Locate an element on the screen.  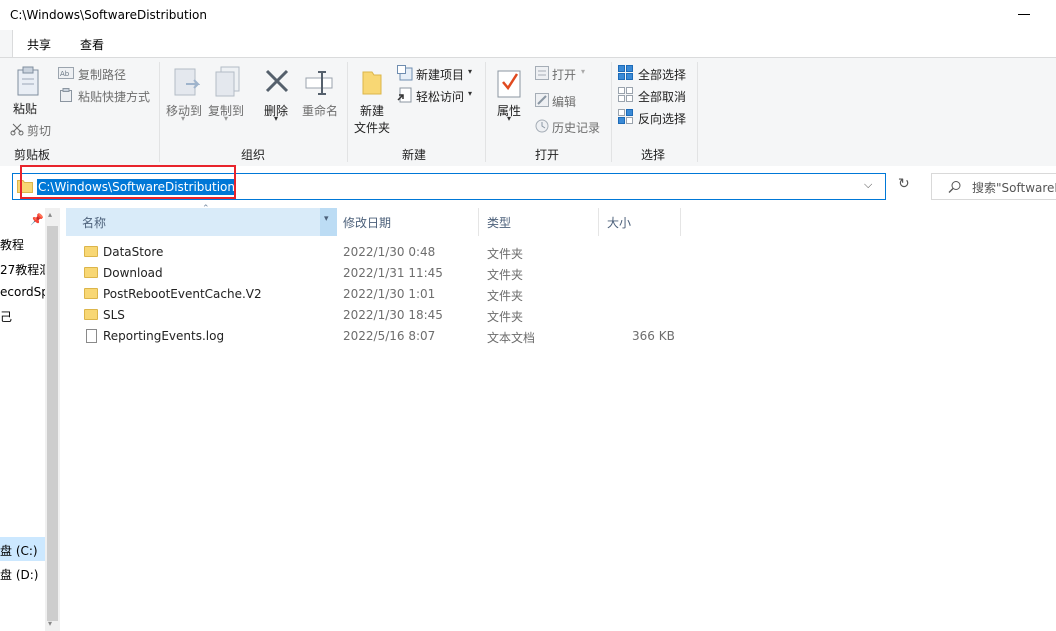
edit-button: 编辑 is located at coordinates (565, 101).